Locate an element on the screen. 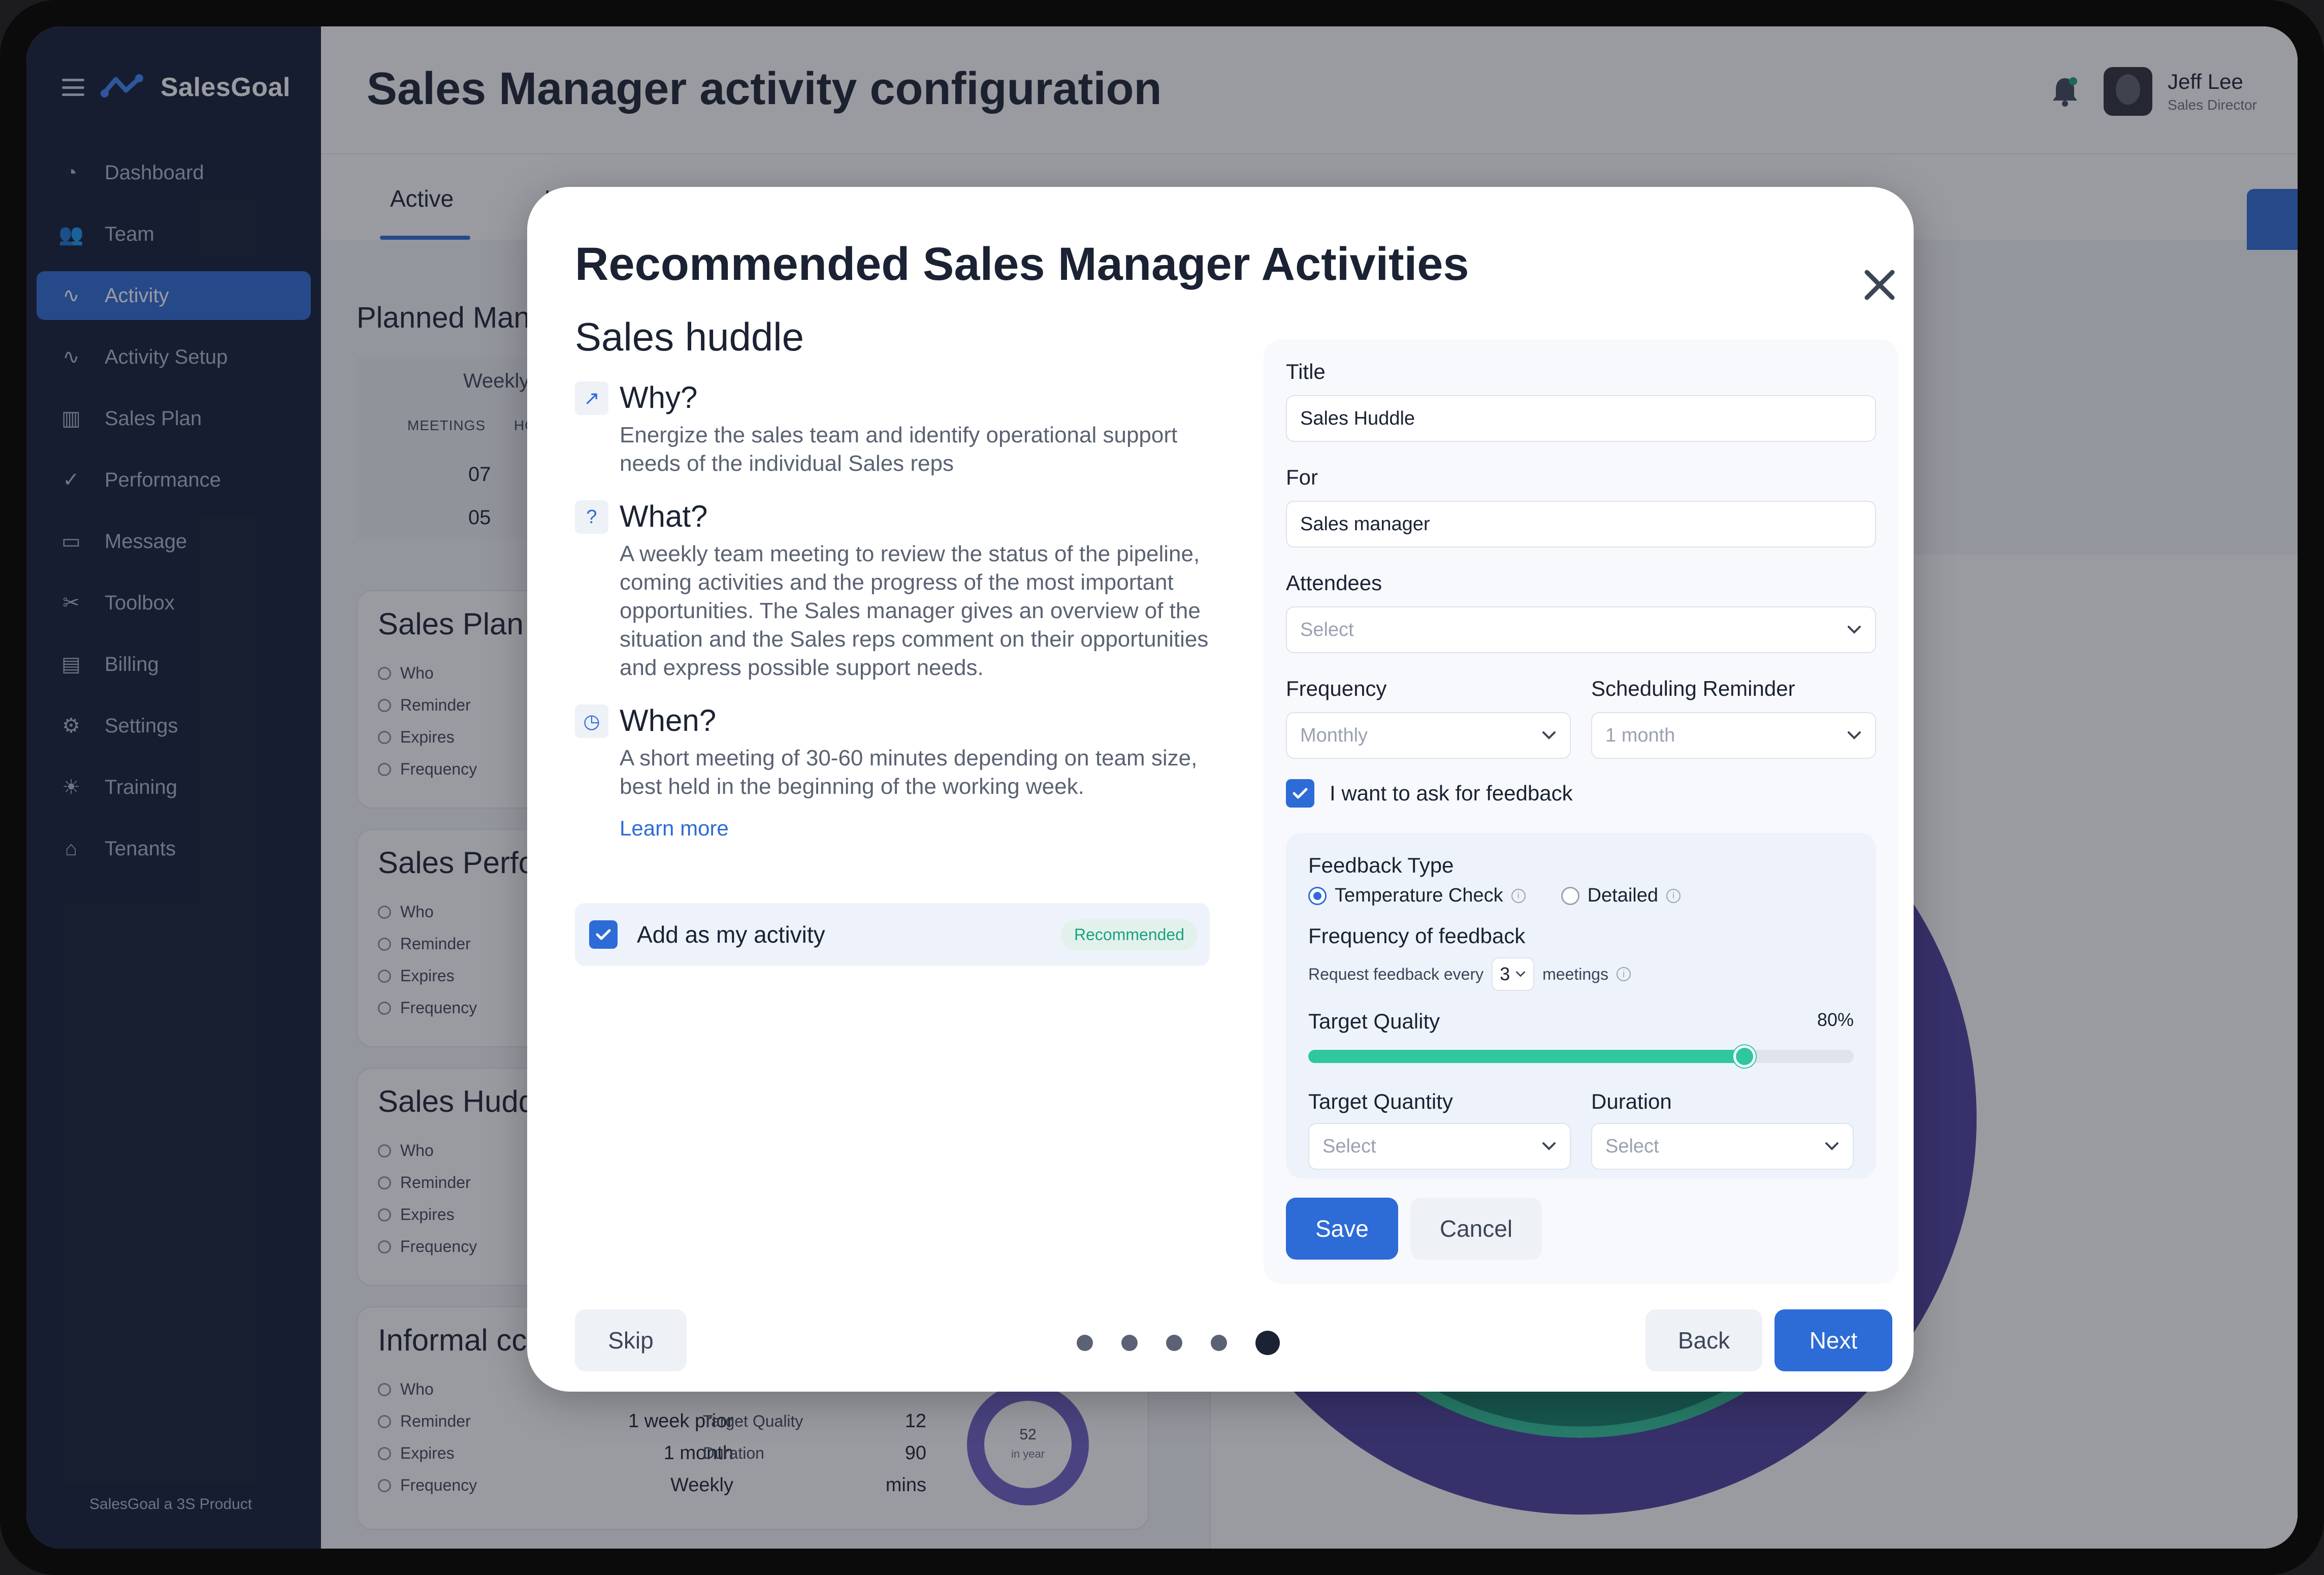 This screenshot has width=2324, height=1575. attendees-label: Attendees is located at coordinates (1334, 583).